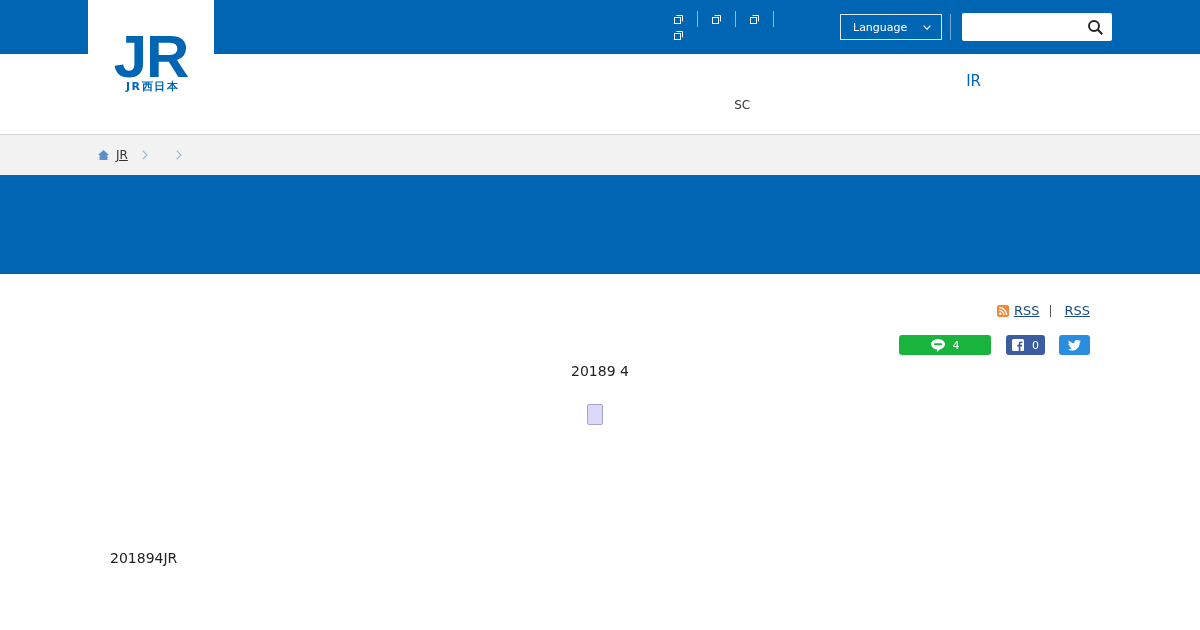  I want to click on language-select: Language, so click(891, 27).